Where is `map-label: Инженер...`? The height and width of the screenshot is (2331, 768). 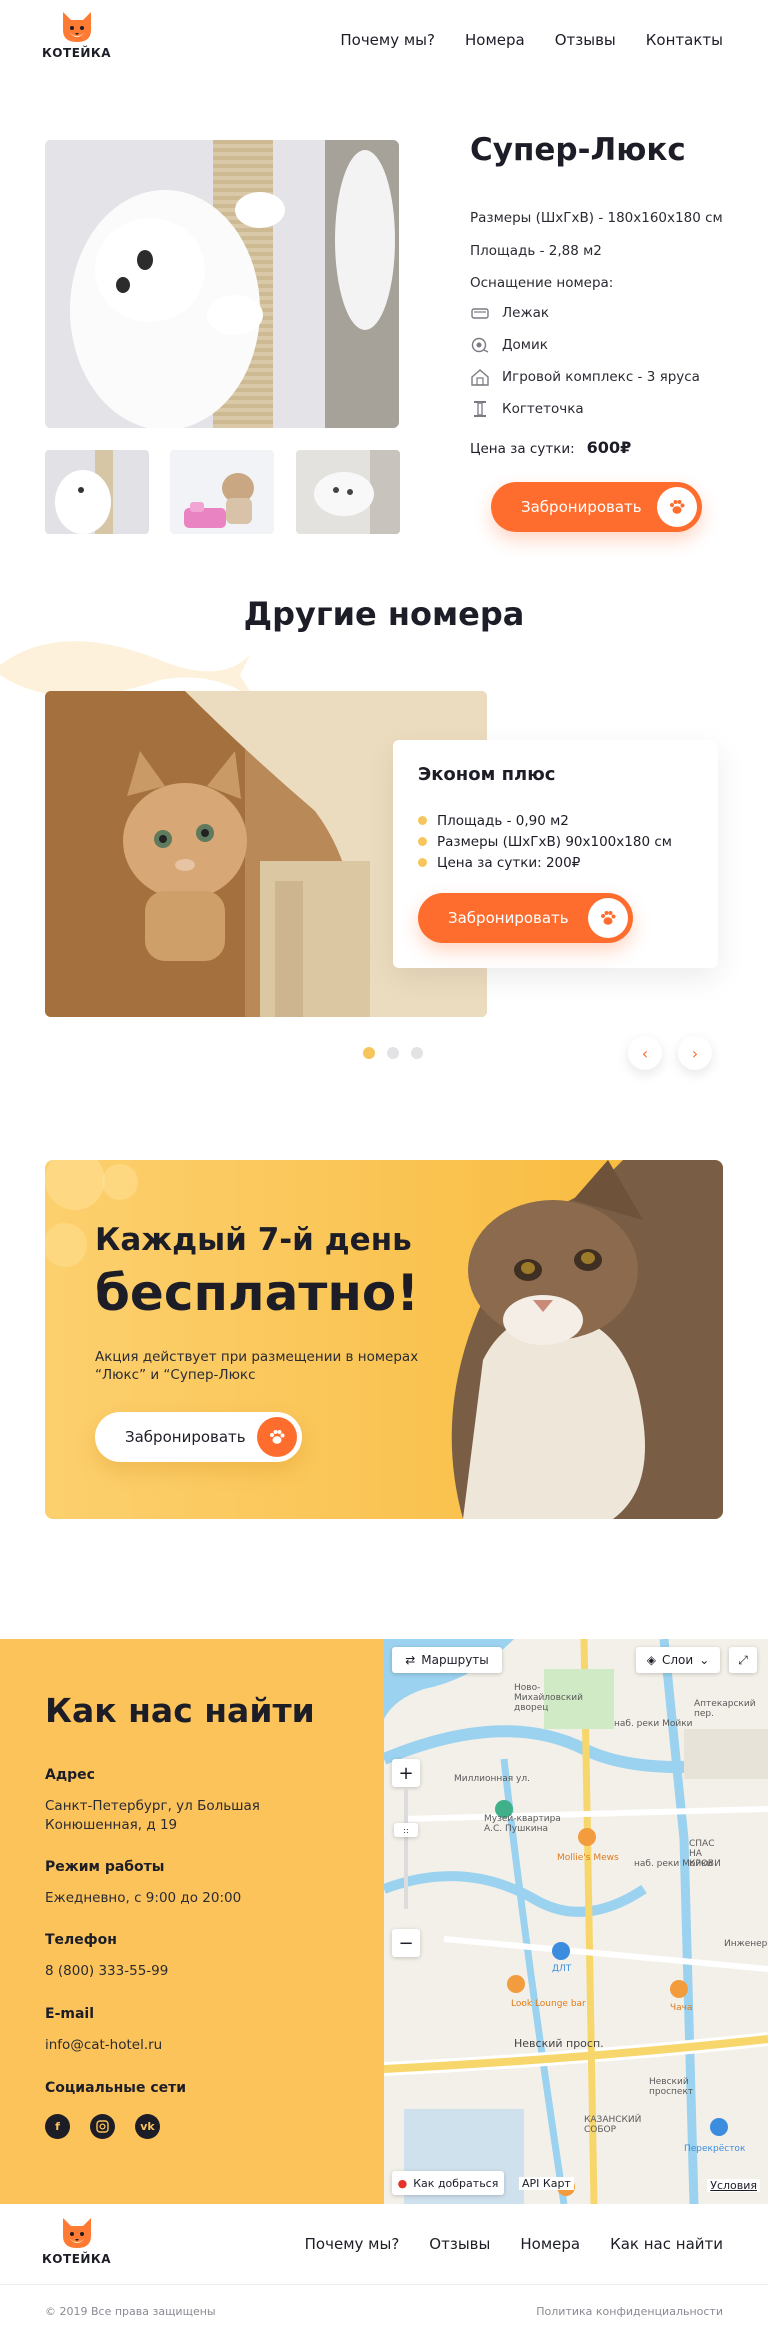 map-label: Инженер... is located at coordinates (746, 1944).